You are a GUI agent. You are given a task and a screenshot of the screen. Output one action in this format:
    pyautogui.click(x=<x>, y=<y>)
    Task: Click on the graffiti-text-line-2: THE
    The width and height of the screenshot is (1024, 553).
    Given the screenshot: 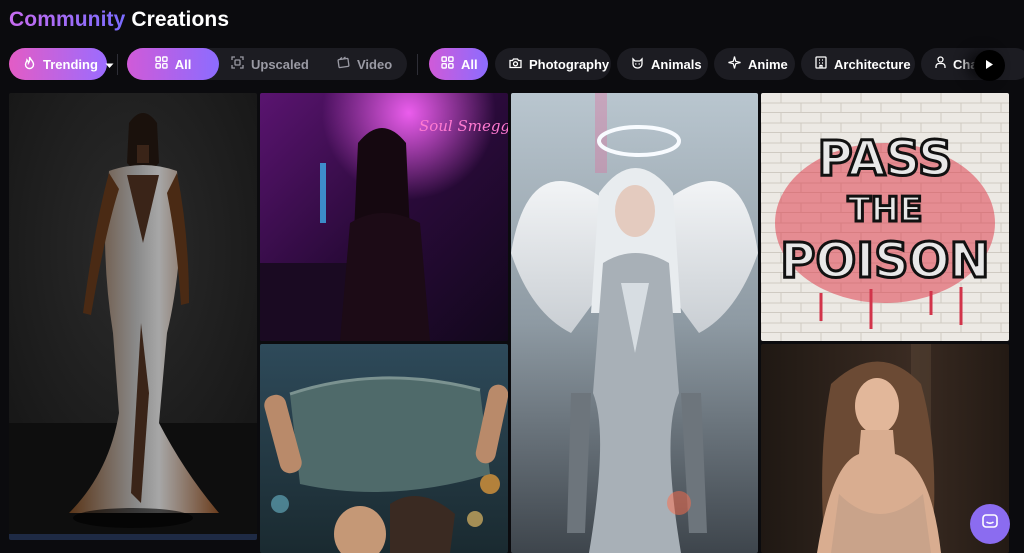 What is the action you would take?
    pyautogui.click(x=885, y=210)
    